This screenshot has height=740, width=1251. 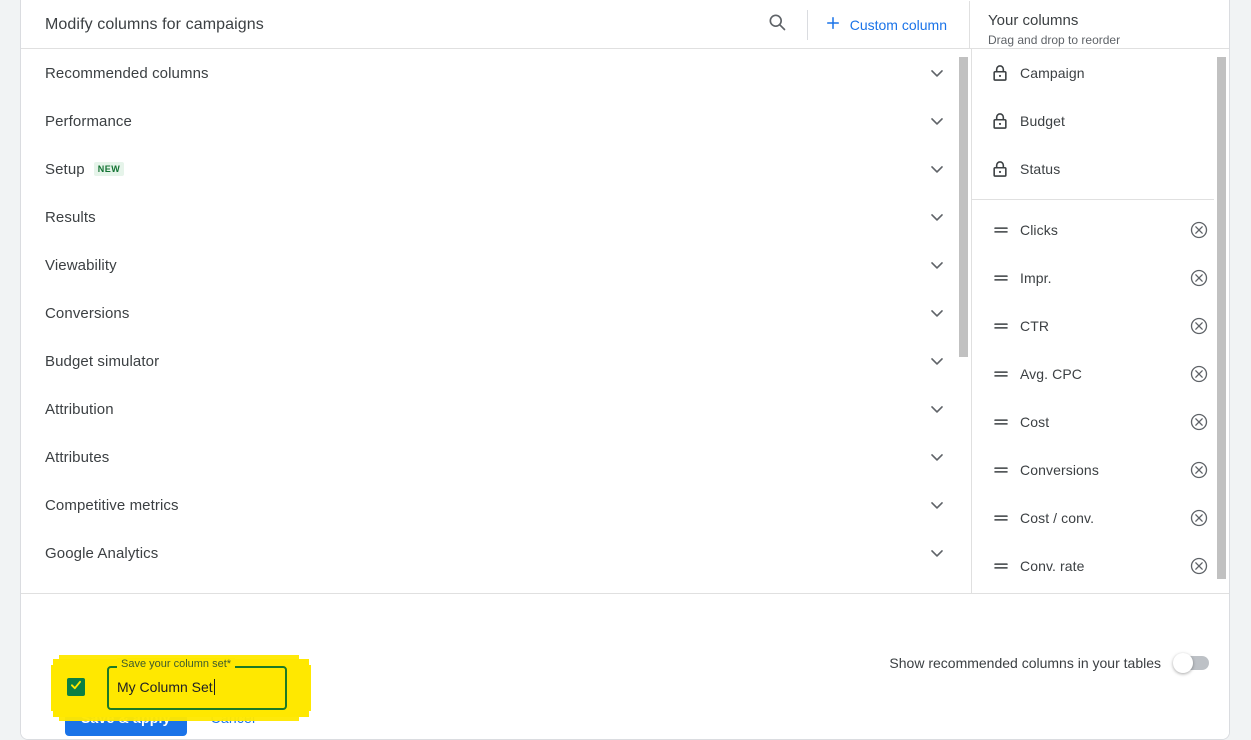 I want to click on recommended-columns-toggle, so click(x=1191, y=663).